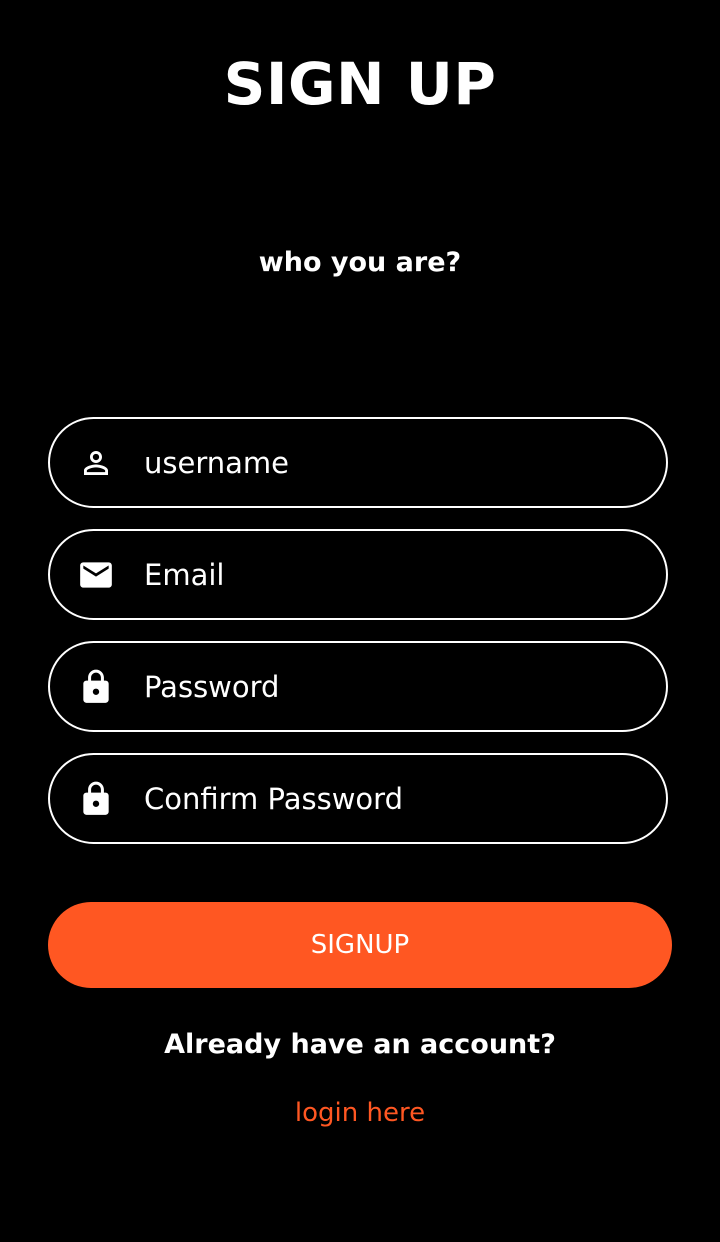  I want to click on password-field, so click(358, 686).